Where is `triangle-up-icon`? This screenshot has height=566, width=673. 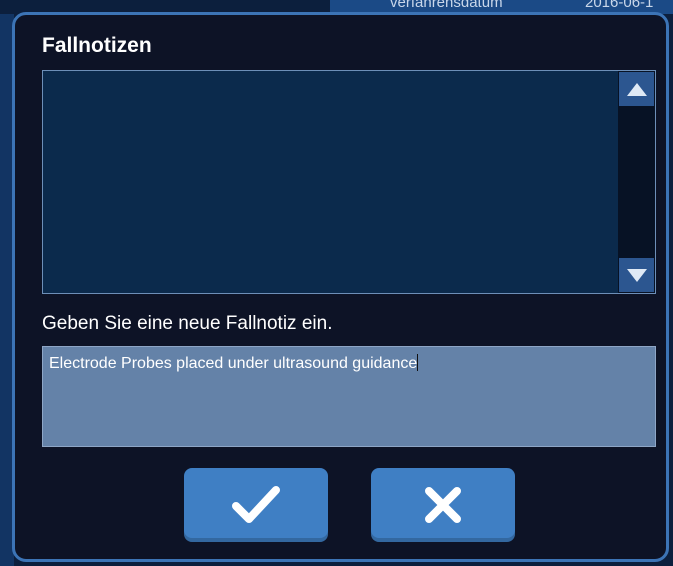 triangle-up-icon is located at coordinates (636, 89).